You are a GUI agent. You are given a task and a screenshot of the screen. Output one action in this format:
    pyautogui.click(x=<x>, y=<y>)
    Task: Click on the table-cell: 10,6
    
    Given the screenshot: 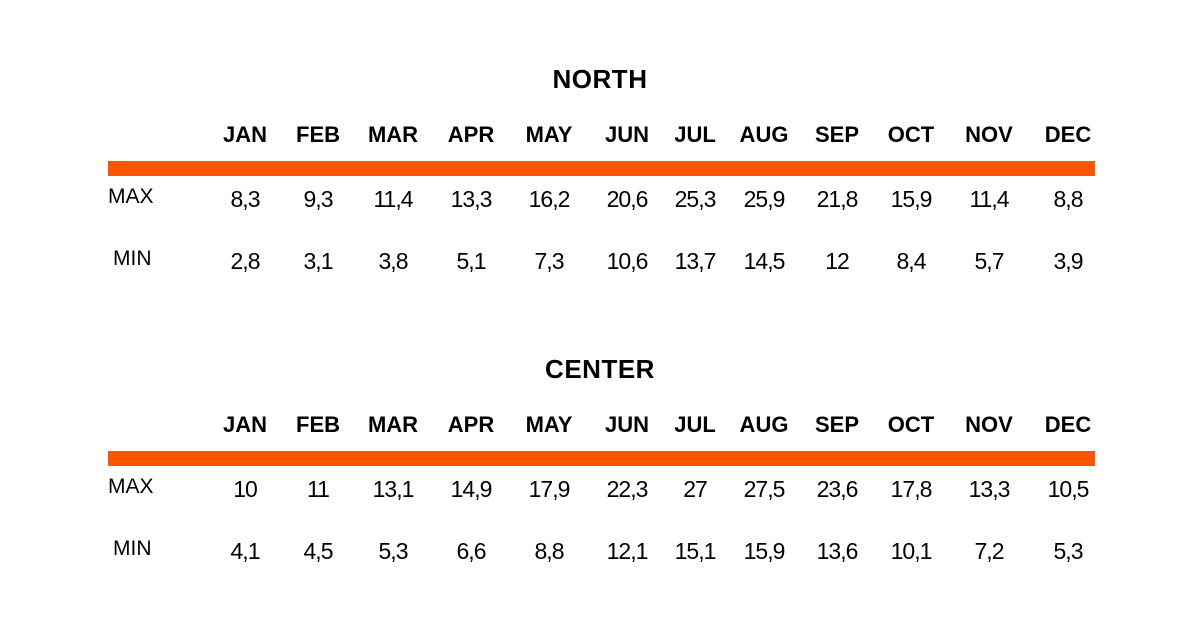 What is the action you would take?
    pyautogui.click(x=627, y=261)
    